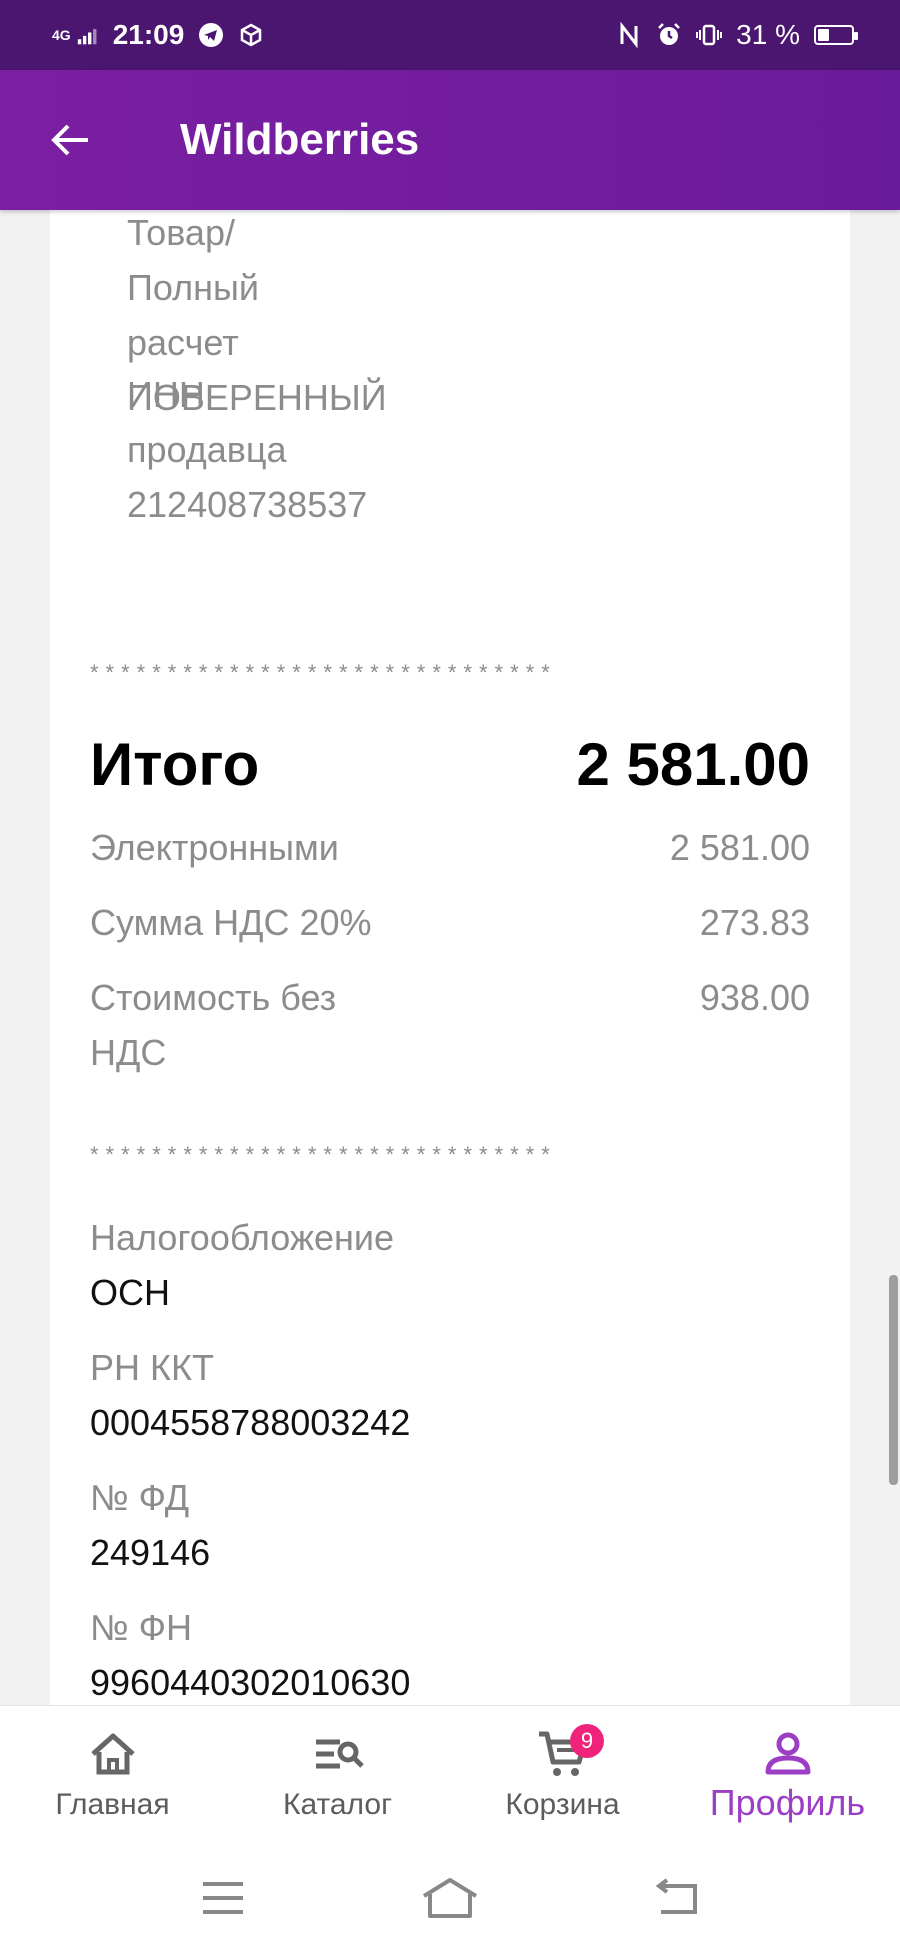 The height and width of the screenshot is (1950, 900). I want to click on app-cube-icon, so click(251, 35).